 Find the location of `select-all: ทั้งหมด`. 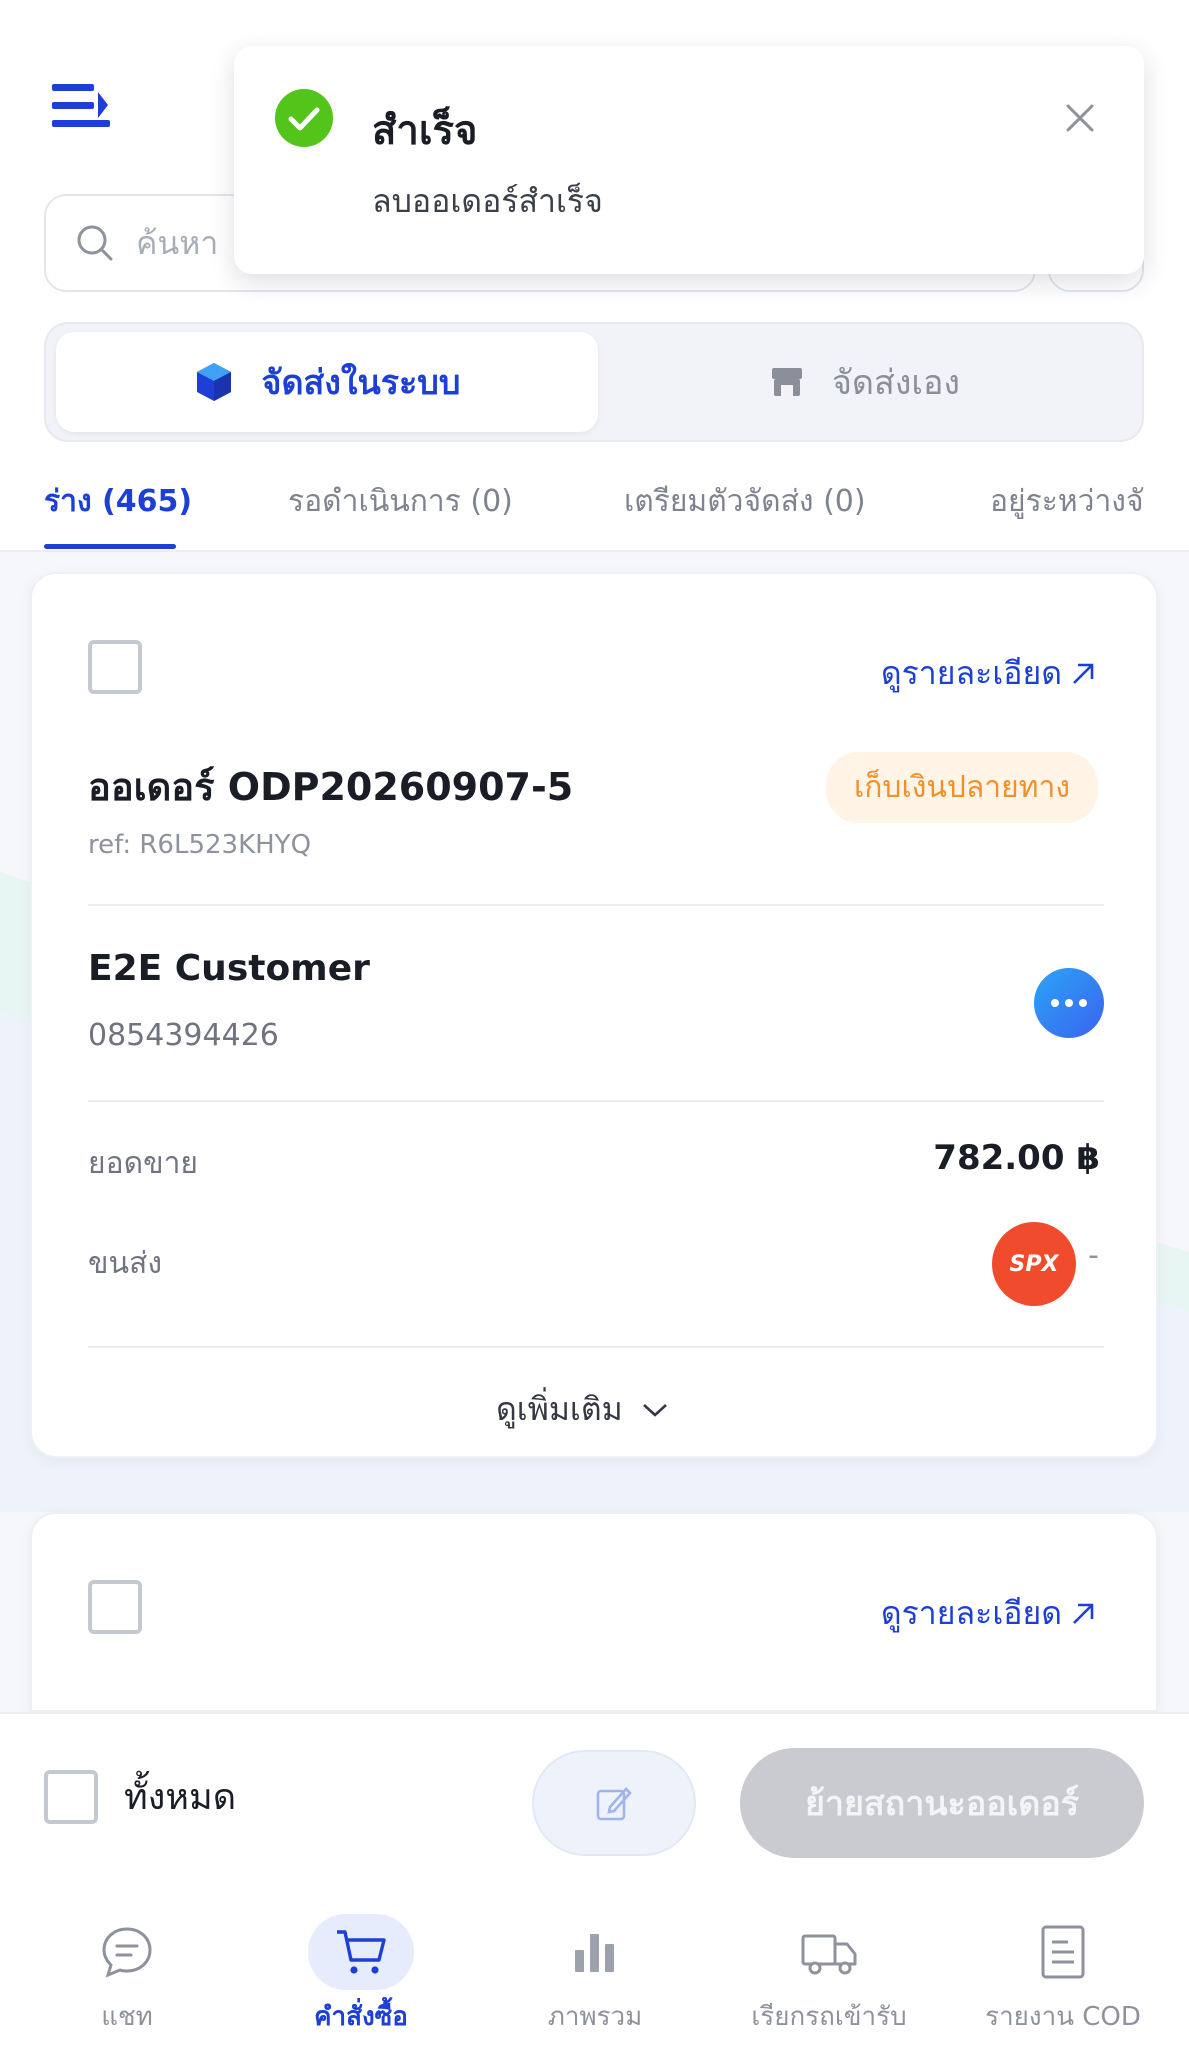

select-all: ทั้งหมด is located at coordinates (140, 1796).